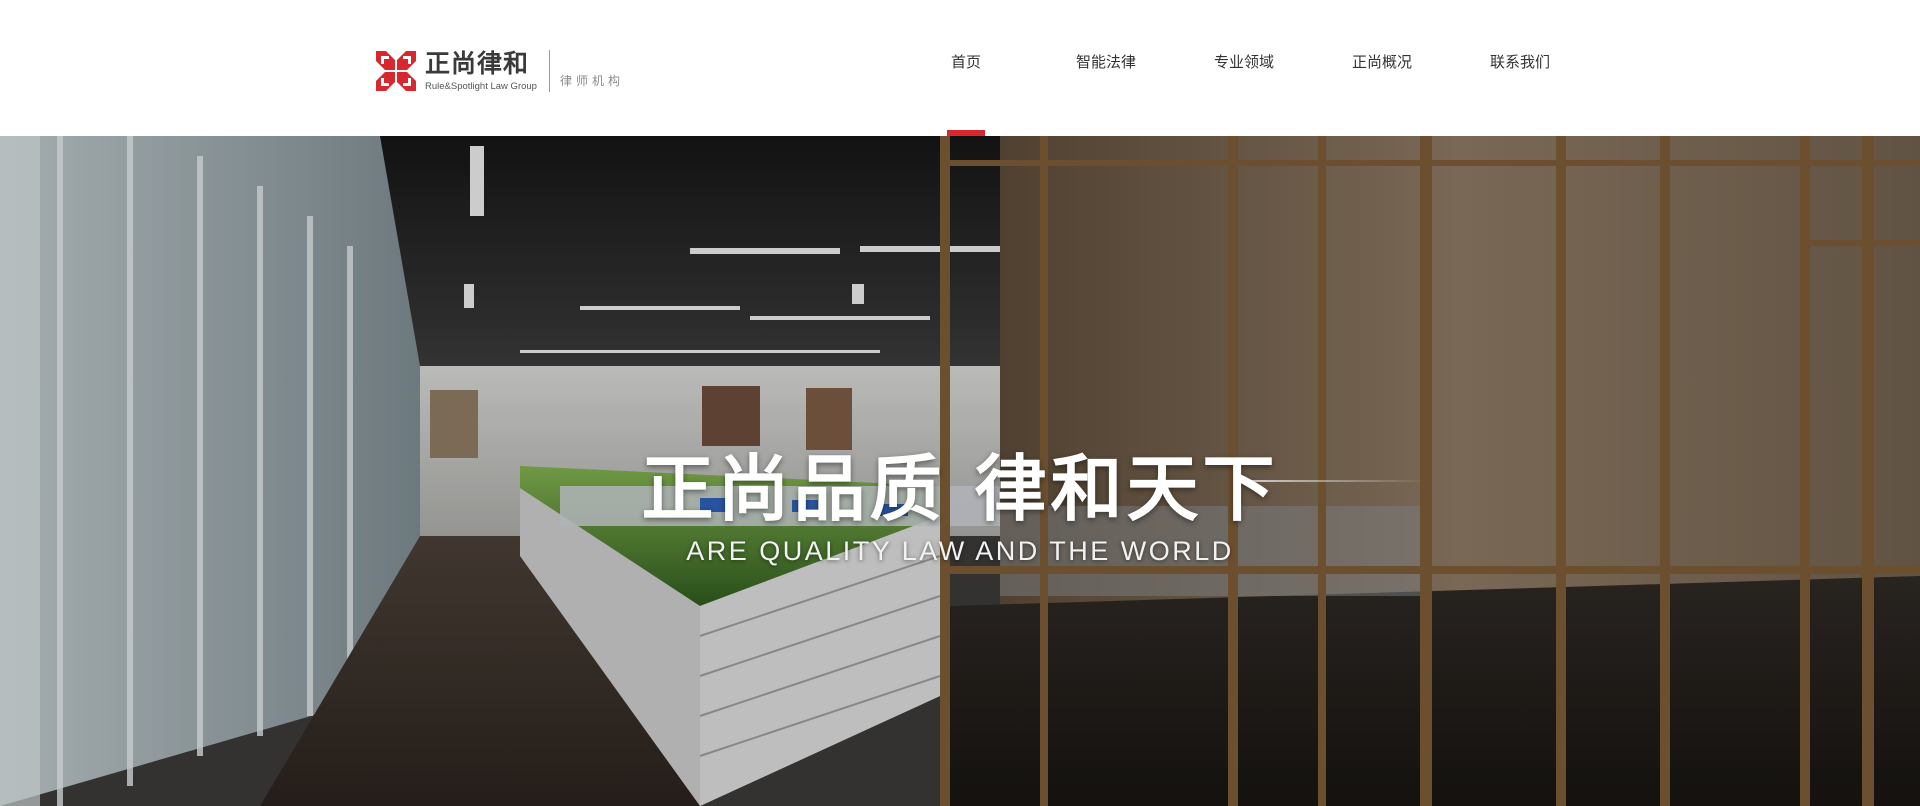 Image resolution: width=1920 pixels, height=806 pixels. Describe the element at coordinates (966, 133) in the screenshot. I see `active-nav-indicator` at that location.